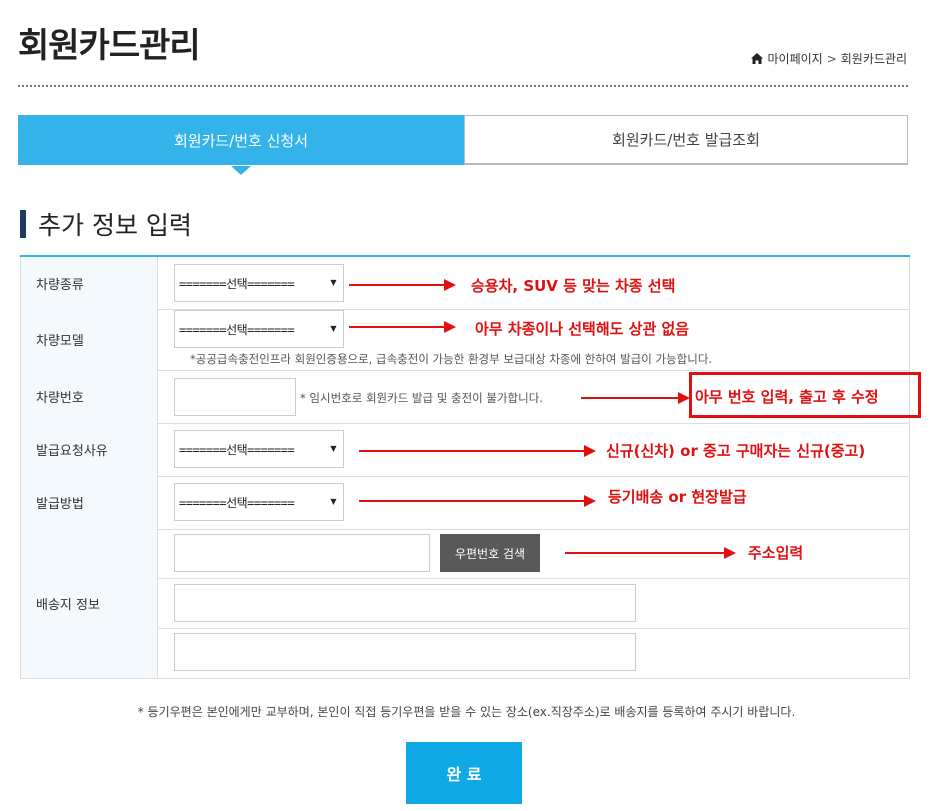 Image resolution: width=933 pixels, height=811 pixels. Describe the element at coordinates (787, 397) in the screenshot. I see `annotation-vehicle-number: 아무 번호 입력, 출고 후 수정` at that location.